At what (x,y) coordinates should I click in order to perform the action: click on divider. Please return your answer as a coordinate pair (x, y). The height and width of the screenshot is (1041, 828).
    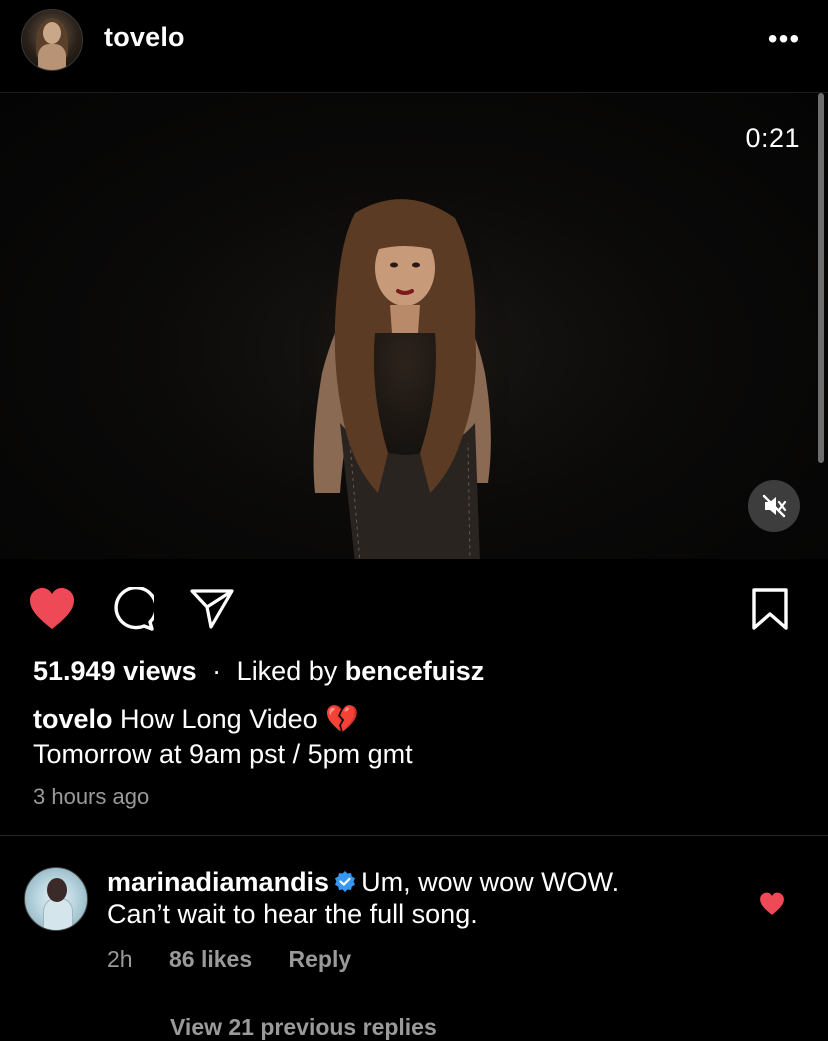
    Looking at the image, I should click on (414, 835).